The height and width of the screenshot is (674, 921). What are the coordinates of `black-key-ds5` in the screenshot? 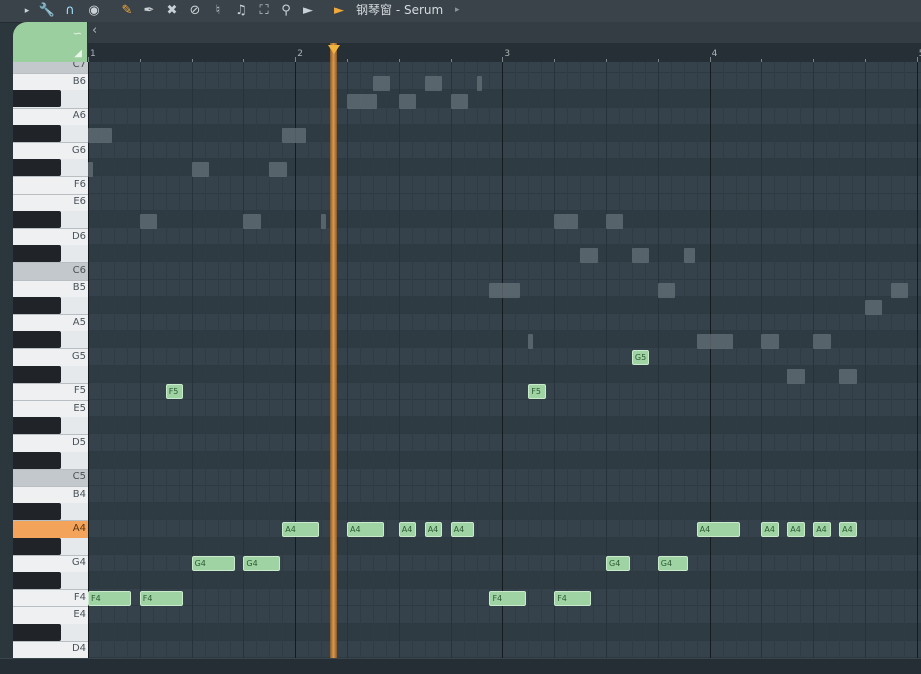 It's located at (37, 425).